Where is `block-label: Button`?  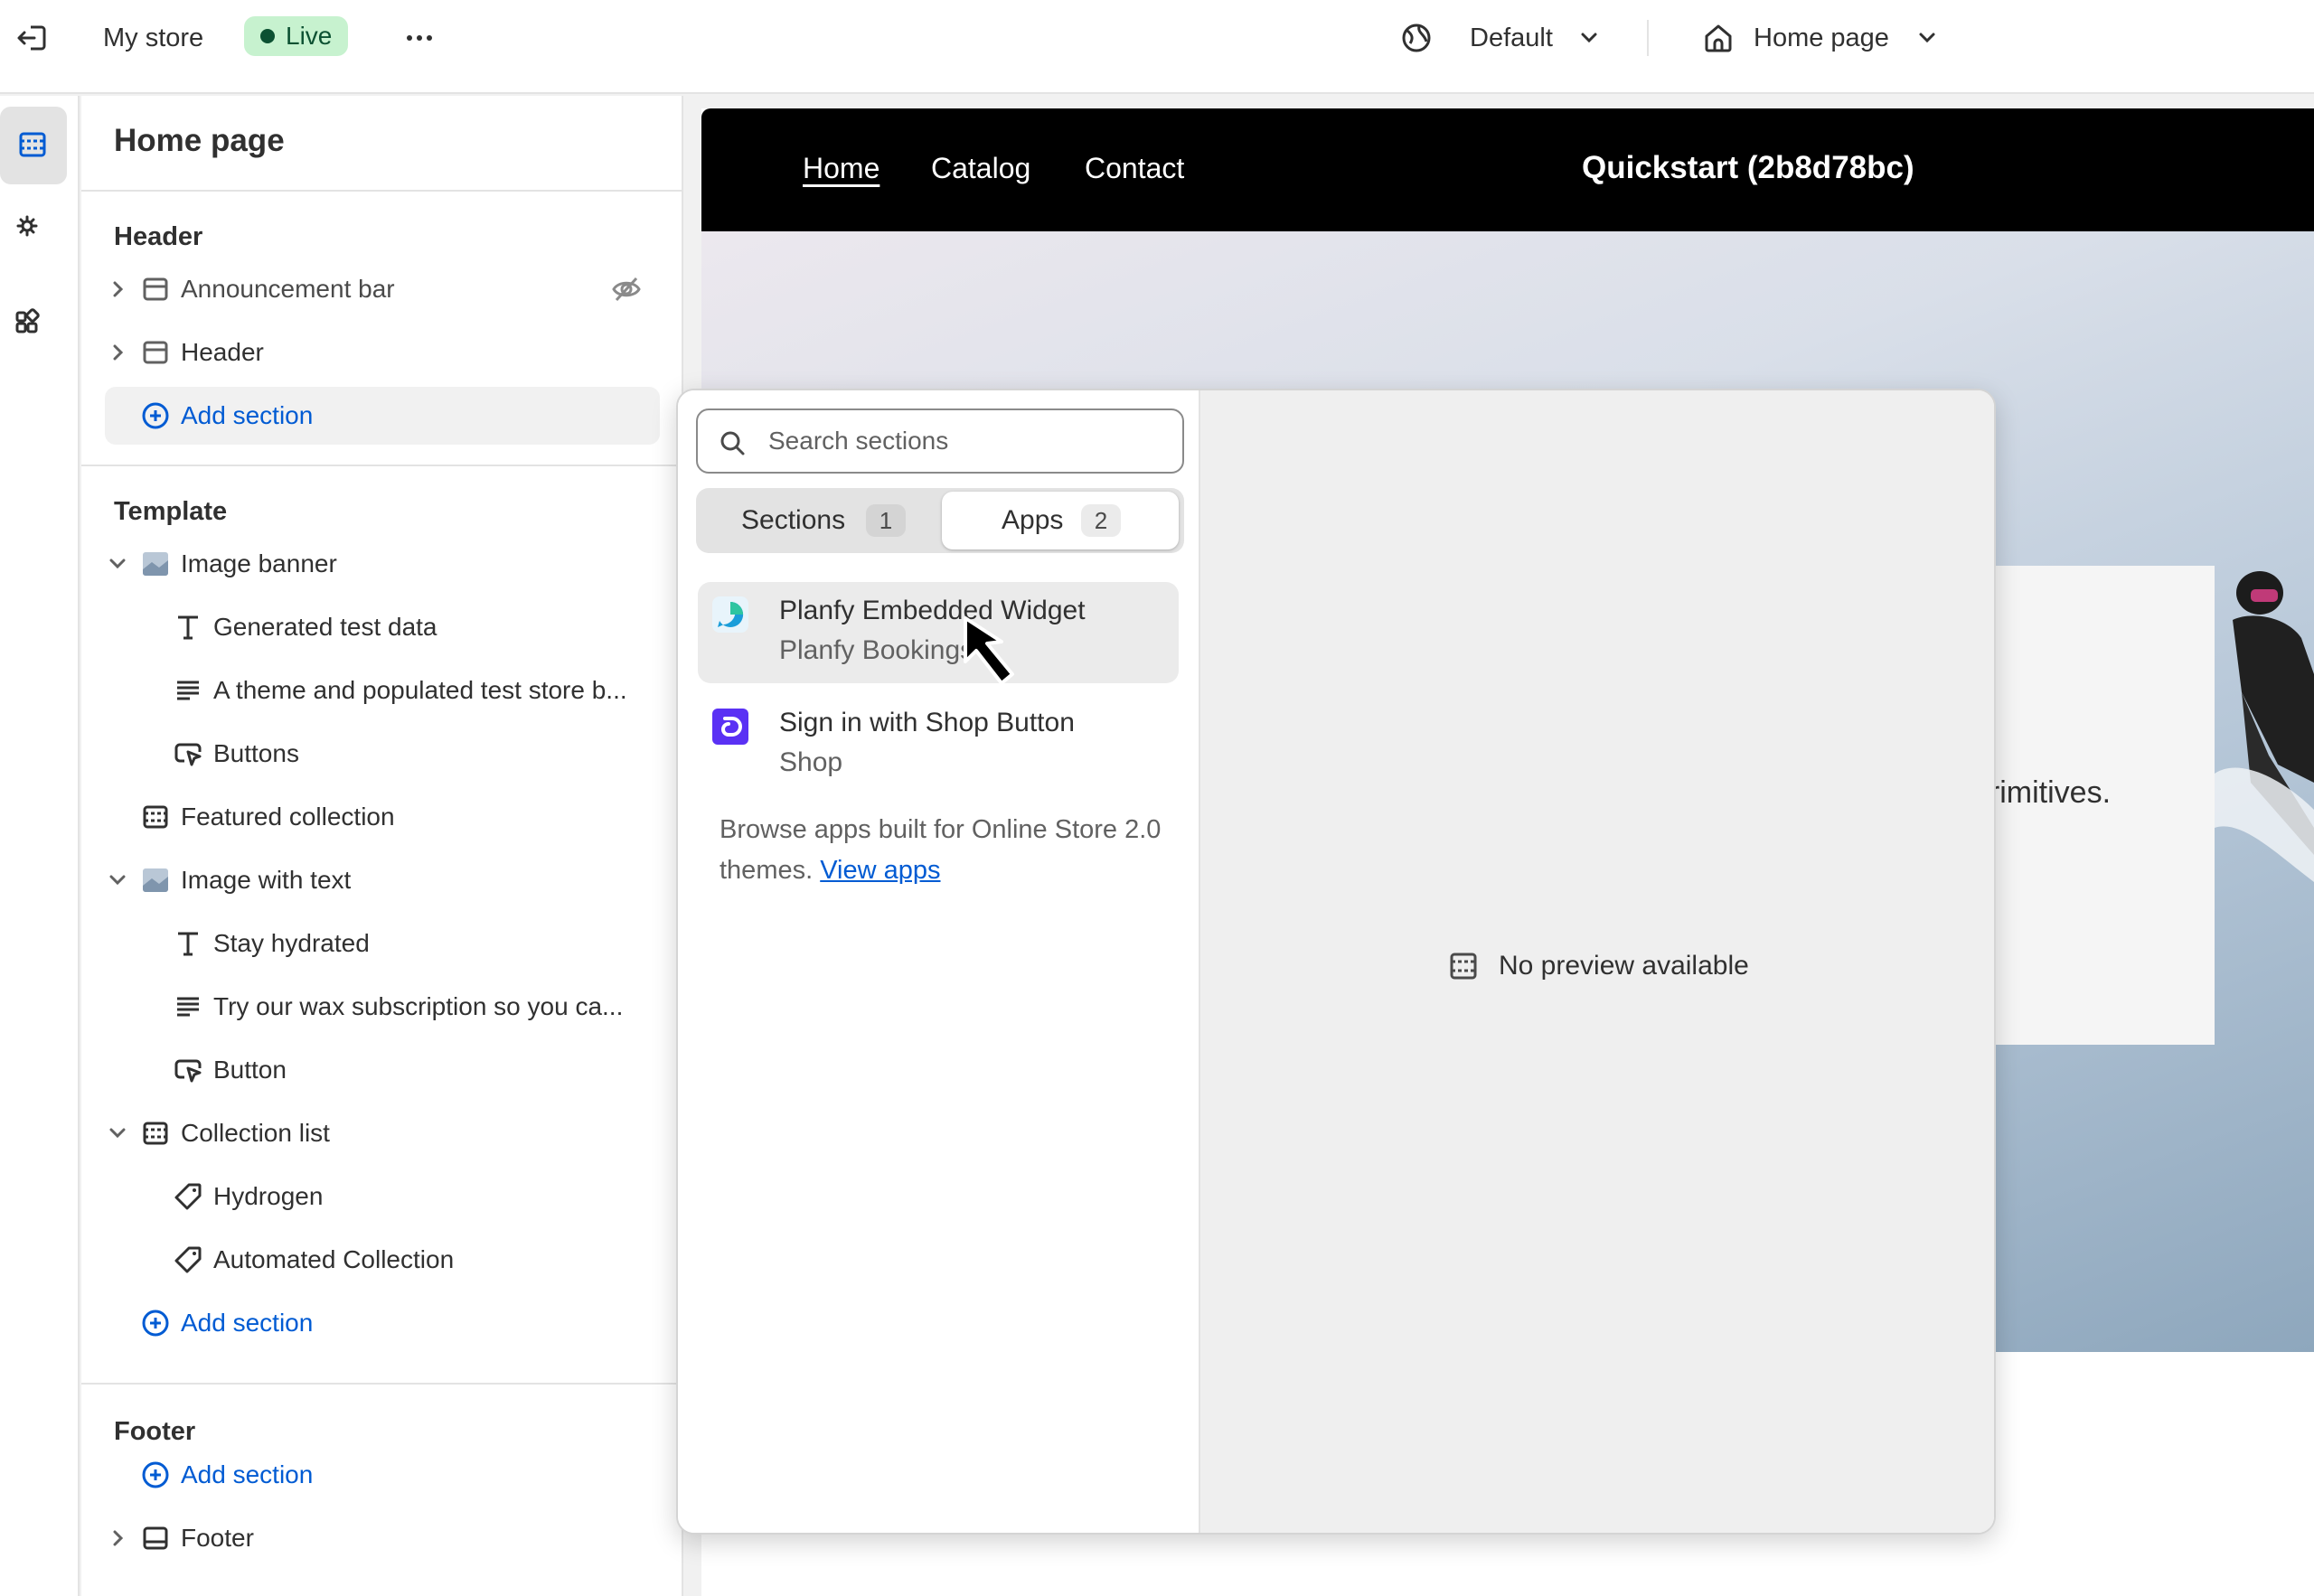
block-label: Button is located at coordinates (250, 1070).